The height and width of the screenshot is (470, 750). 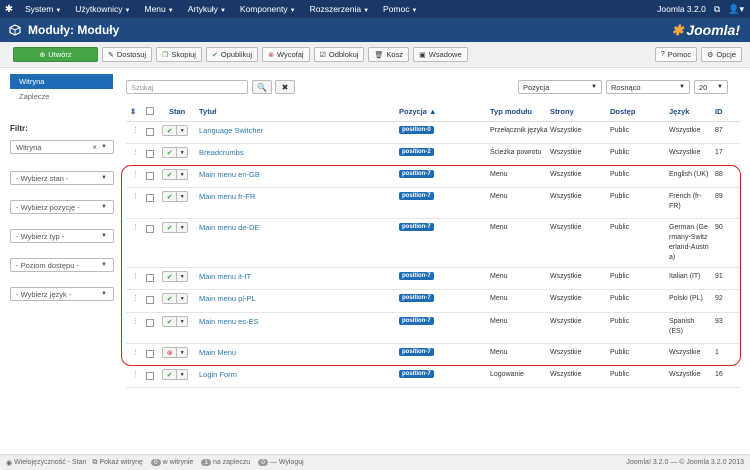 What do you see at coordinates (676, 54) in the screenshot?
I see `help-button: ? Pomoc` at bounding box center [676, 54].